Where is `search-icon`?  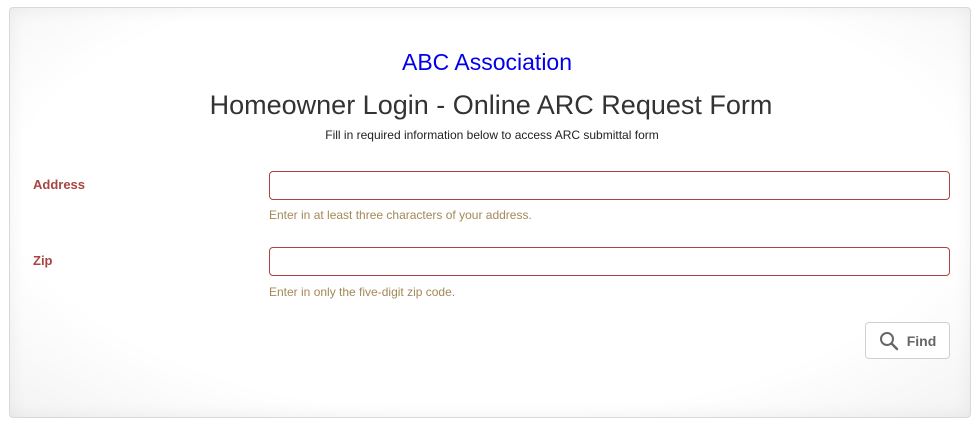 search-icon is located at coordinates (889, 341).